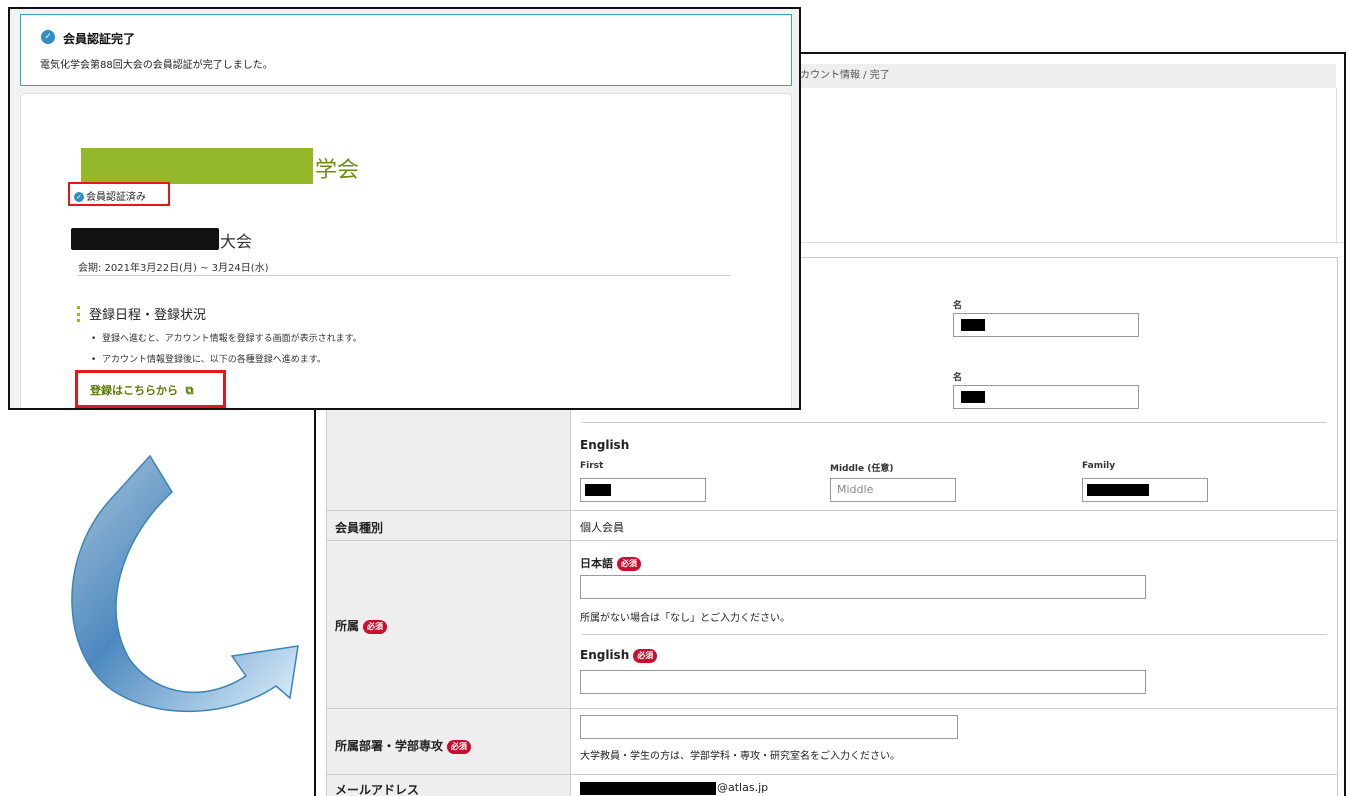 This screenshot has width=1348, height=796. I want to click on english-name-label: English, so click(605, 445).